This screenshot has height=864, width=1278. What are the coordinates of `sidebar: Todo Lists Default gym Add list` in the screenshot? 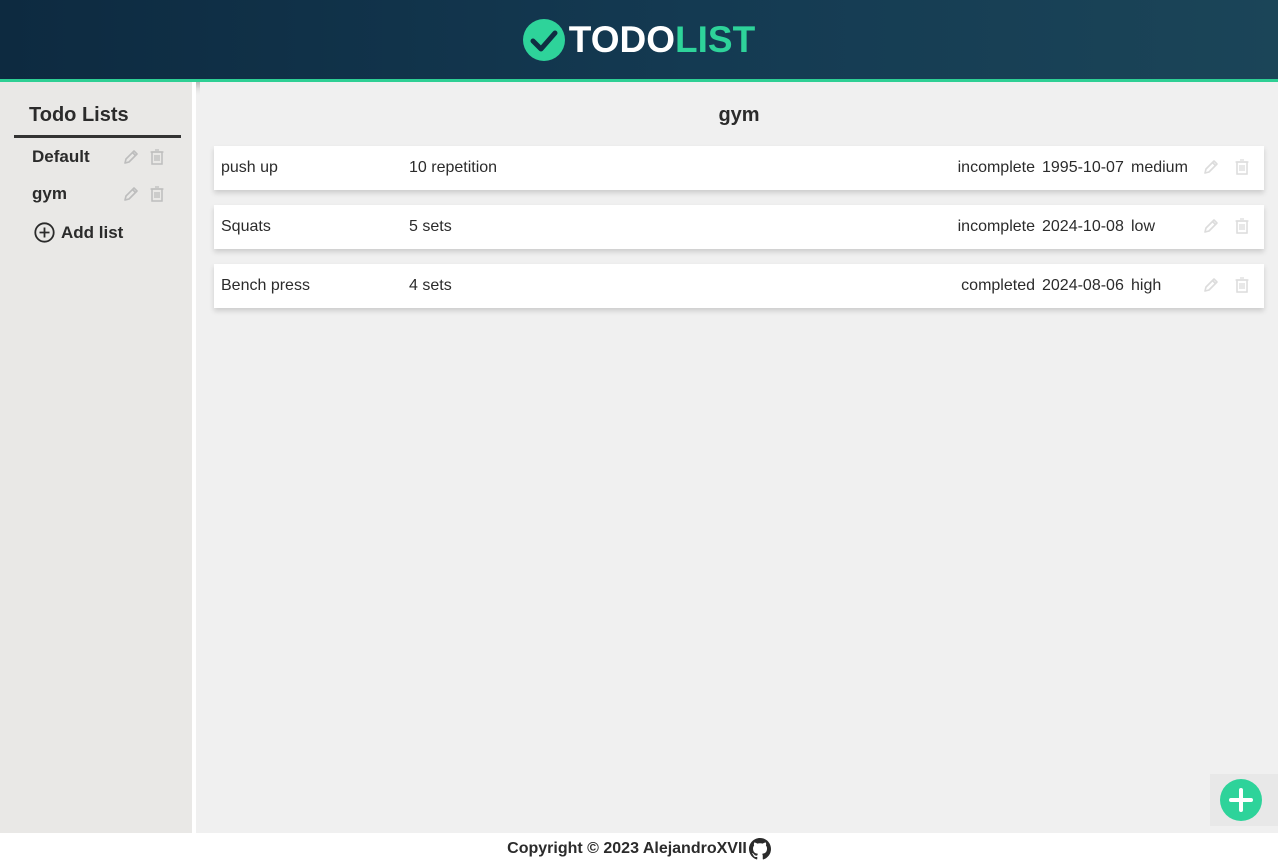 It's located at (98, 457).